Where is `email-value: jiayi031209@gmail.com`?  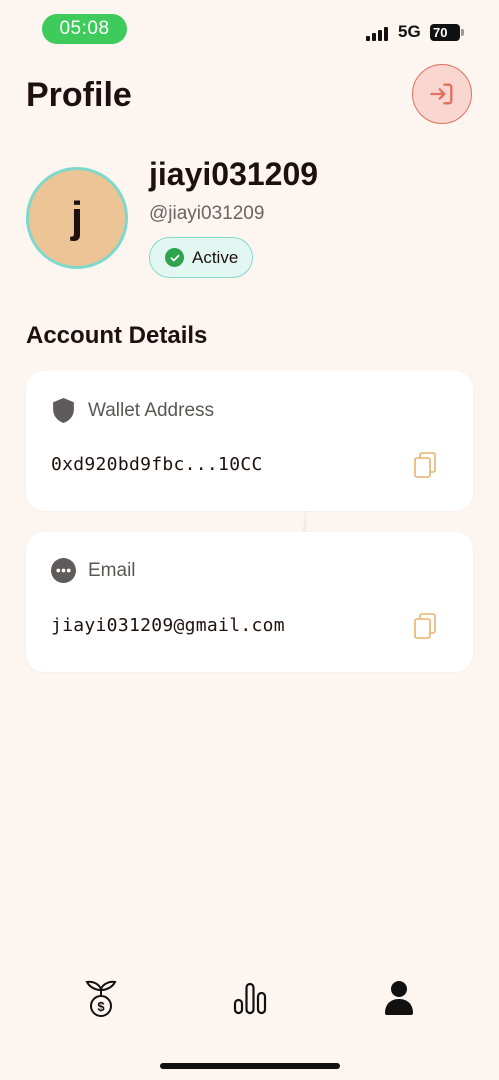
email-value: jiayi031209@gmail.com is located at coordinates (168, 625).